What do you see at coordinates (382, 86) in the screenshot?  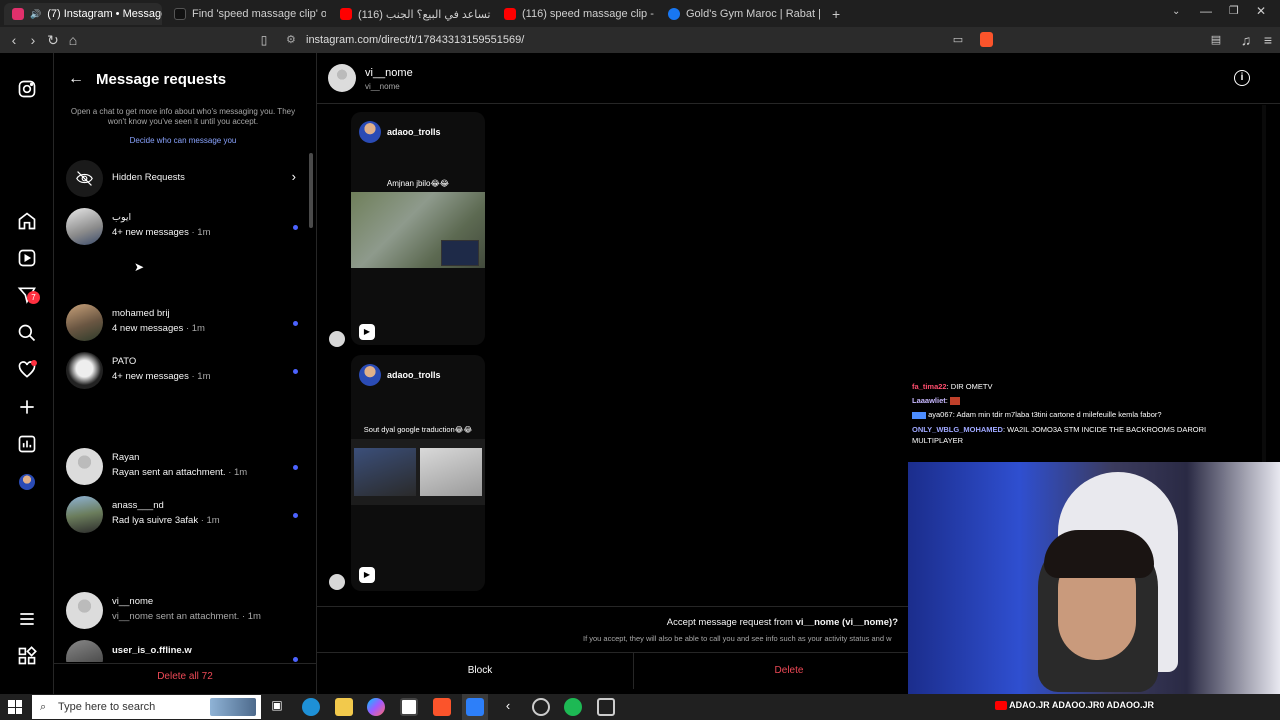 I see `chat-handle: vi__nome` at bounding box center [382, 86].